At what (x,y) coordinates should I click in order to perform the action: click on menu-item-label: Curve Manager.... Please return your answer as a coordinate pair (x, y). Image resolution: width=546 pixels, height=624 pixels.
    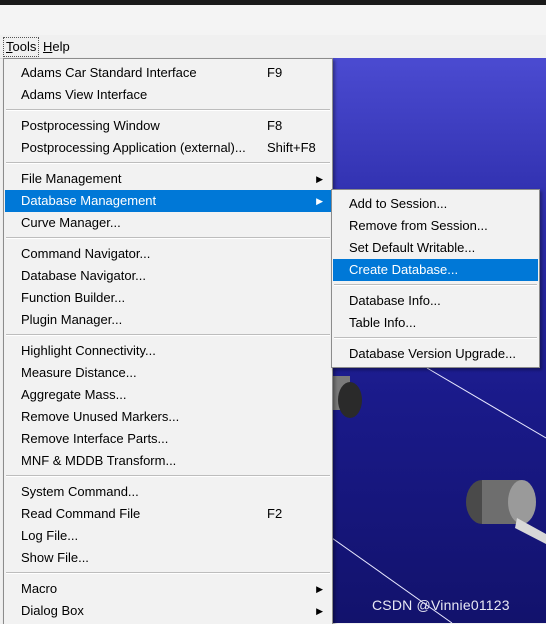
    Looking at the image, I should click on (71, 222).